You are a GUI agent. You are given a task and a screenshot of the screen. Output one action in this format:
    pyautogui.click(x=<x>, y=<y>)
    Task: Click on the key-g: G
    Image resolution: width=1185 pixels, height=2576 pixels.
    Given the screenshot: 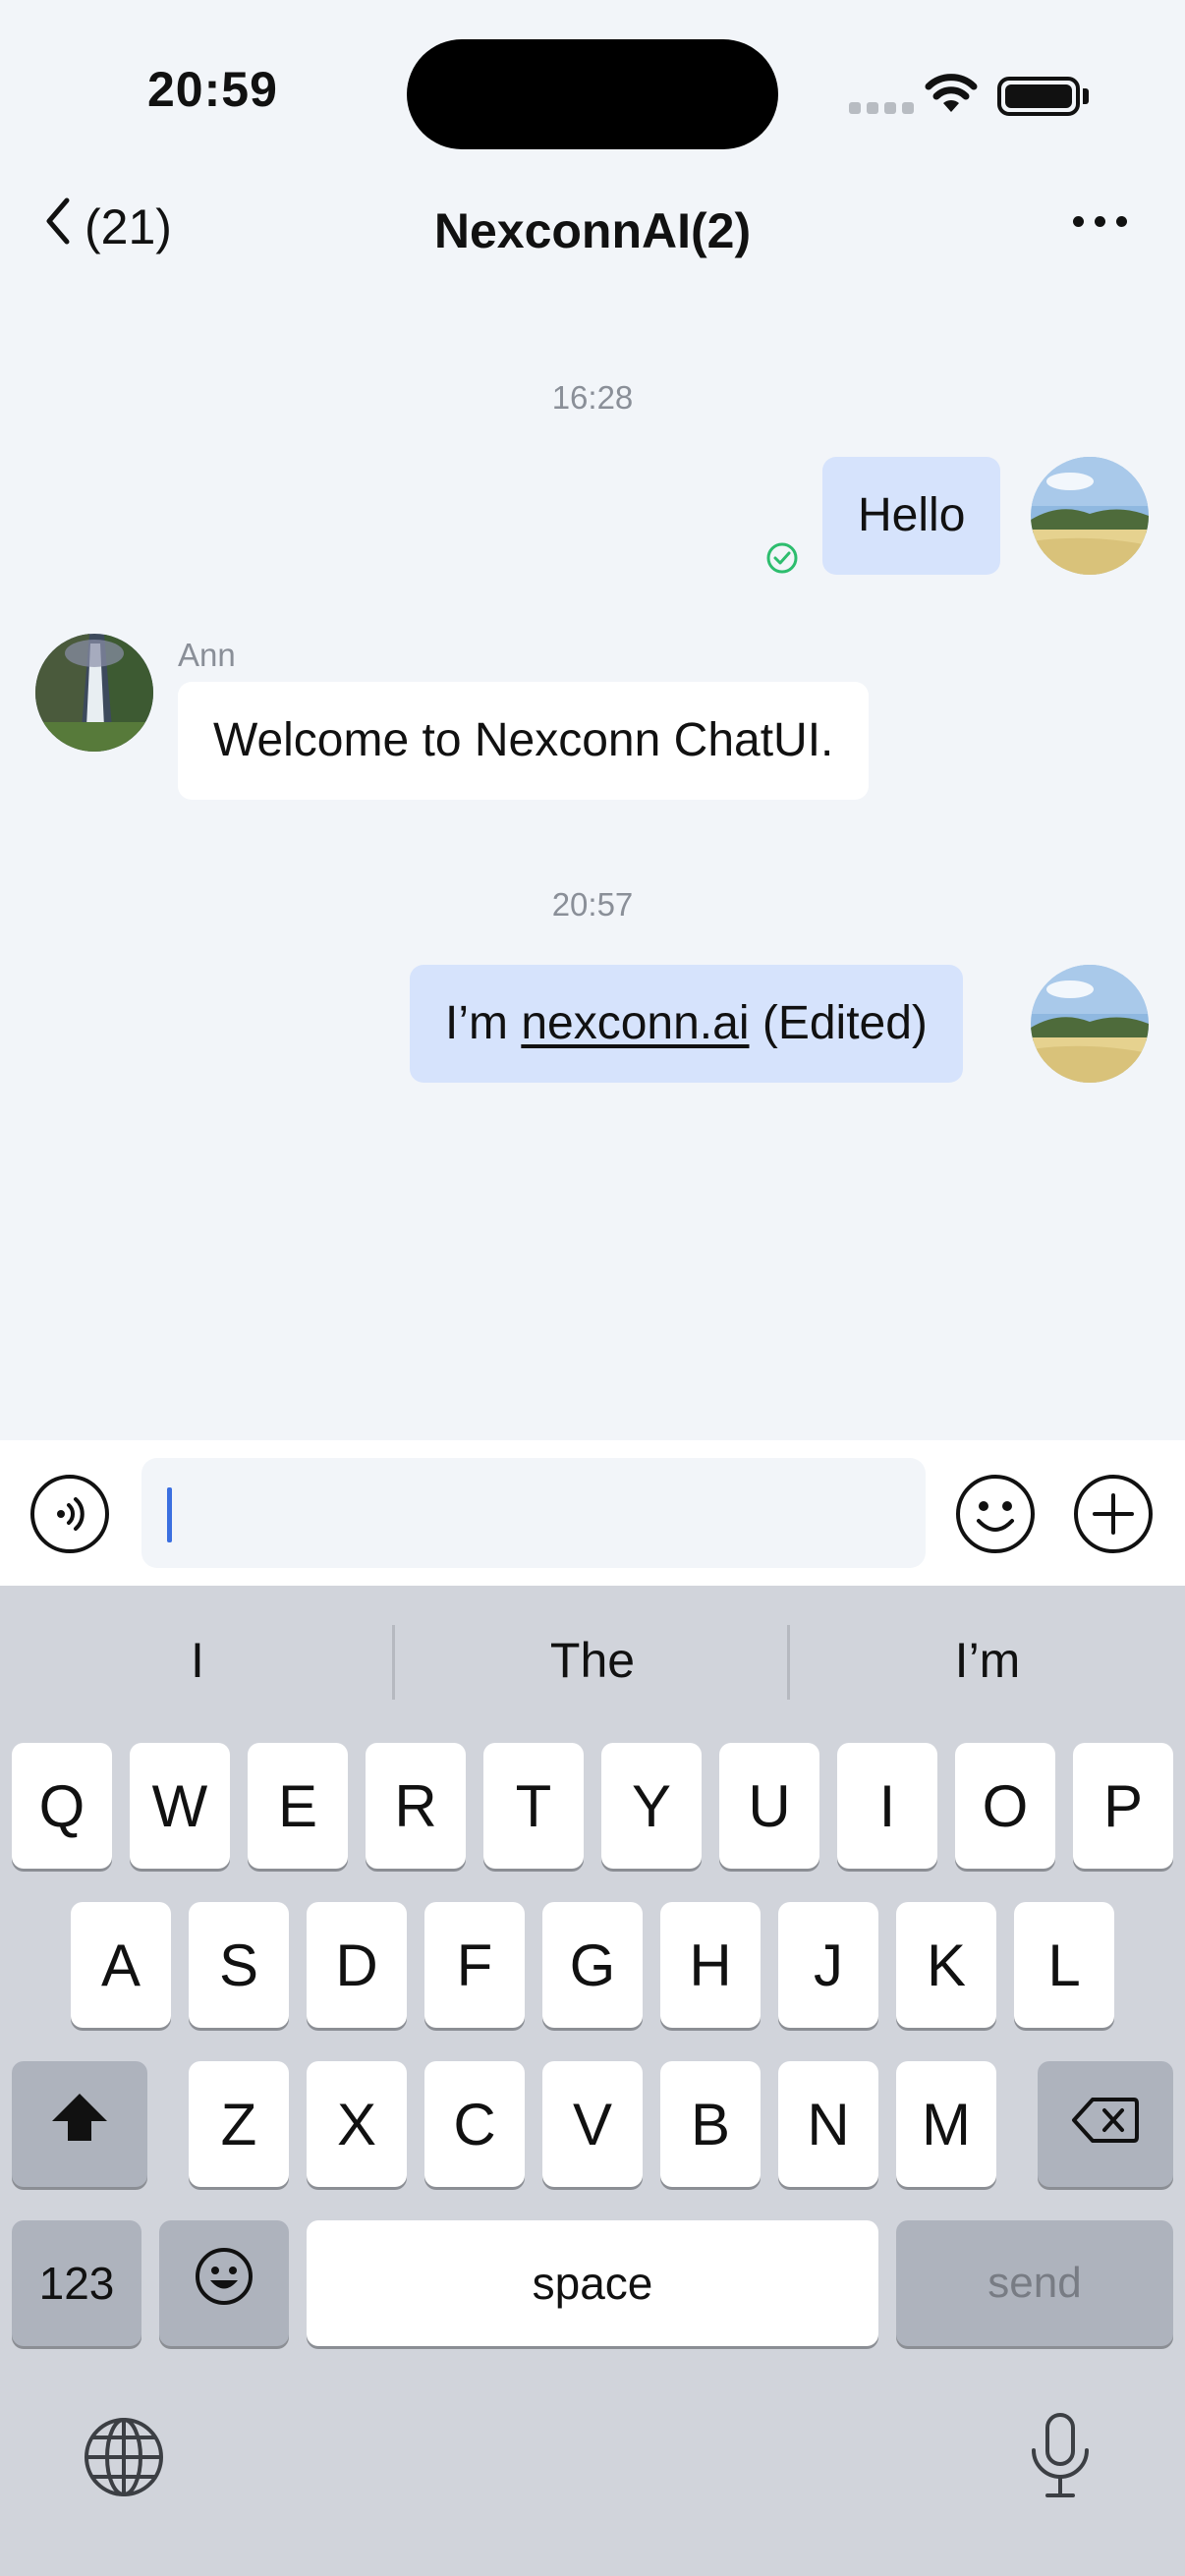 What is the action you would take?
    pyautogui.click(x=592, y=1965)
    